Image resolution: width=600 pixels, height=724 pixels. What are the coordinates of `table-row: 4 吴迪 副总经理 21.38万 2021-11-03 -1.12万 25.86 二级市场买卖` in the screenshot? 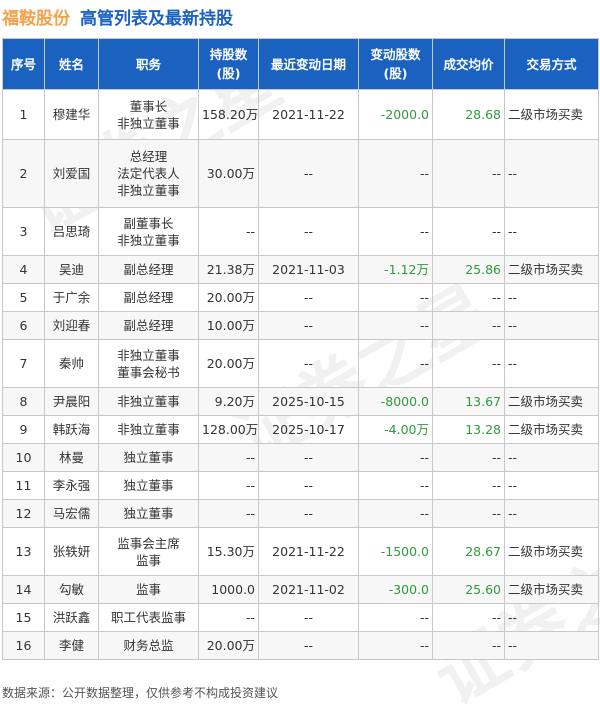 It's located at (300, 269).